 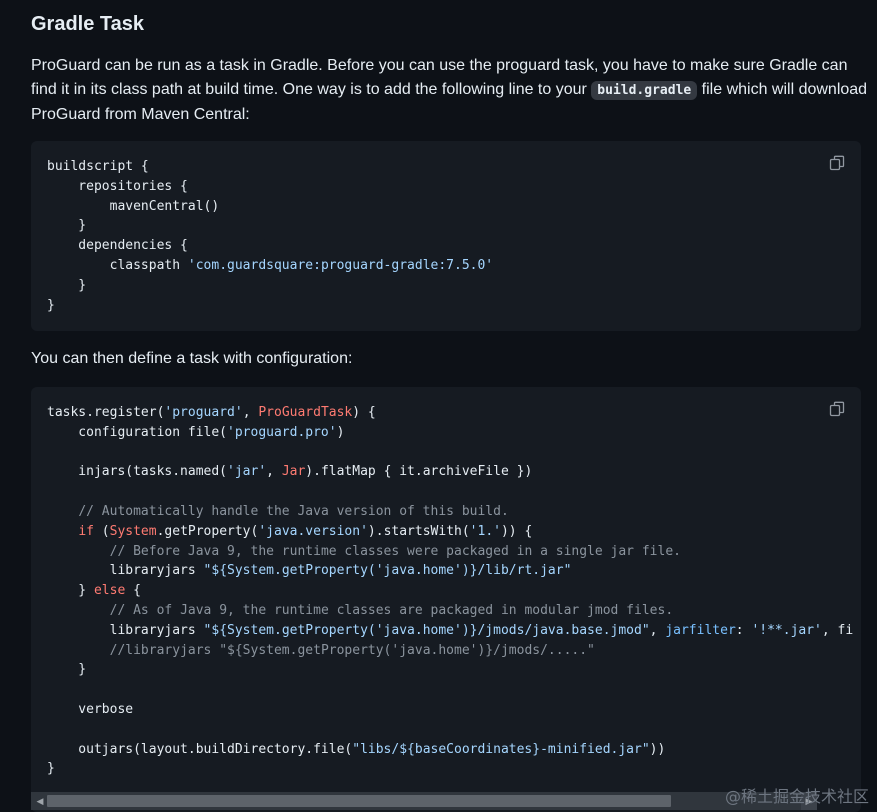 What do you see at coordinates (117, 186) in the screenshot?
I see `code-line: repositories {` at bounding box center [117, 186].